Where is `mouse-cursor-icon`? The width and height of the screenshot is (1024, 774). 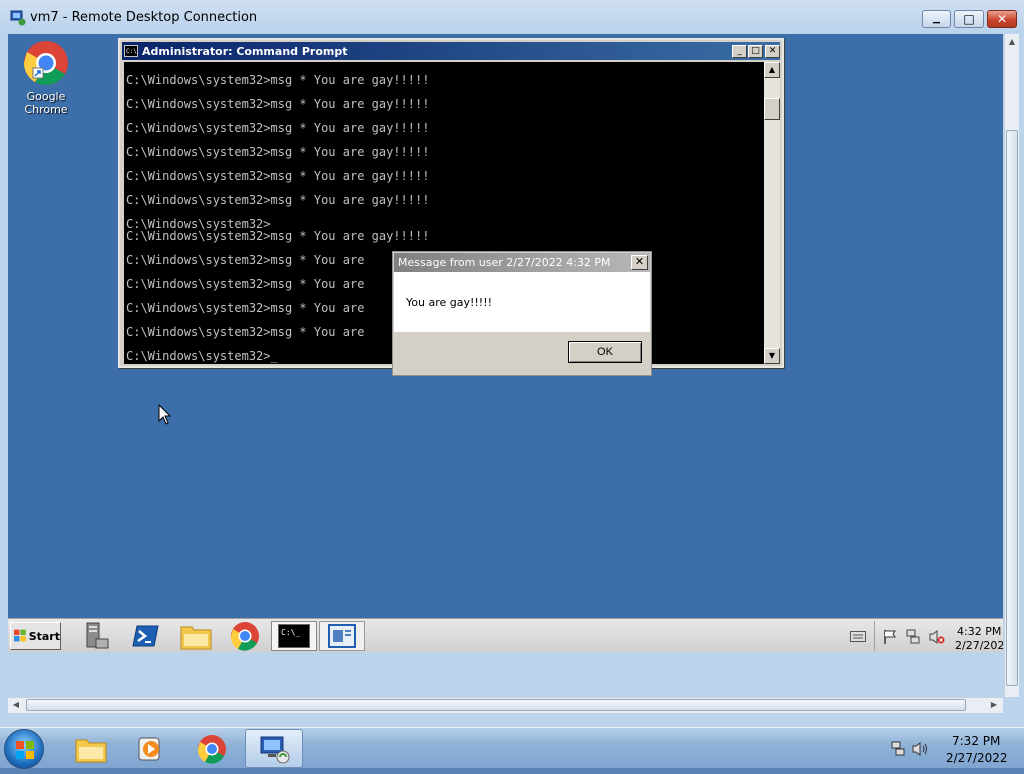 mouse-cursor-icon is located at coordinates (165, 414).